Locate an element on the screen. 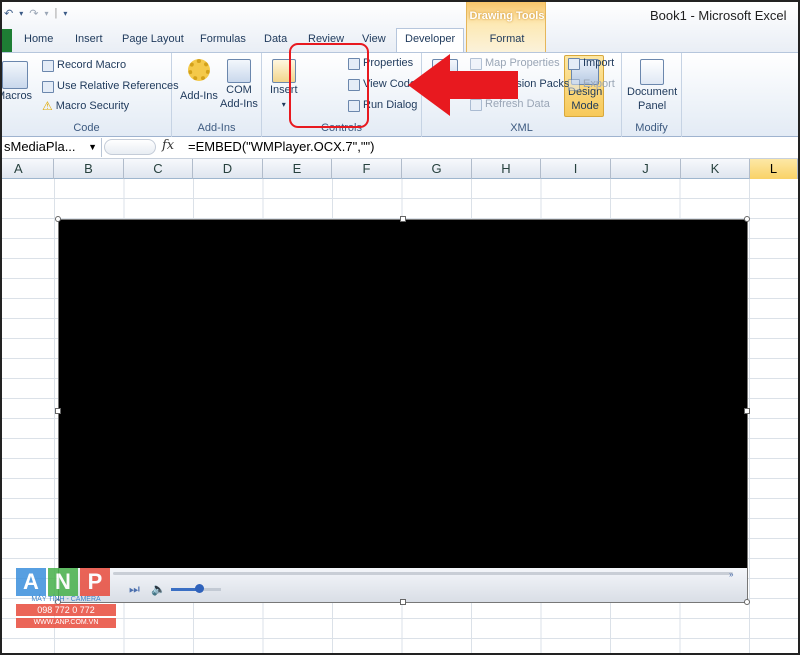  customize-qat-icon: ▾ is located at coordinates (65, 13).